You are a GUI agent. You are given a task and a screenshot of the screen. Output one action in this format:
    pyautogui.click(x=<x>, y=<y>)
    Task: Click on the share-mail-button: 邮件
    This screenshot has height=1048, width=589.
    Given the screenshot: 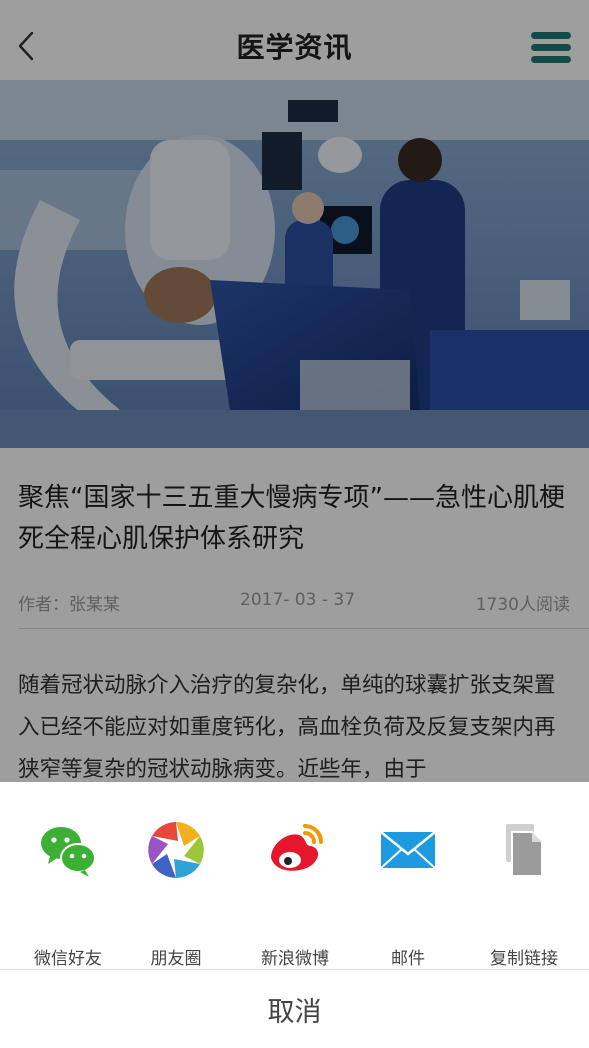 What is the action you would take?
    pyautogui.click(x=408, y=894)
    